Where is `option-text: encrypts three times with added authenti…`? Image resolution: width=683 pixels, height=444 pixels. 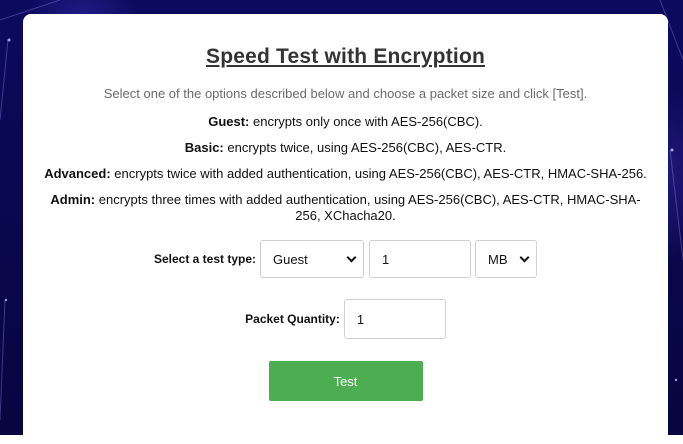
option-text: encrypts three times with added authenti… is located at coordinates (368, 207).